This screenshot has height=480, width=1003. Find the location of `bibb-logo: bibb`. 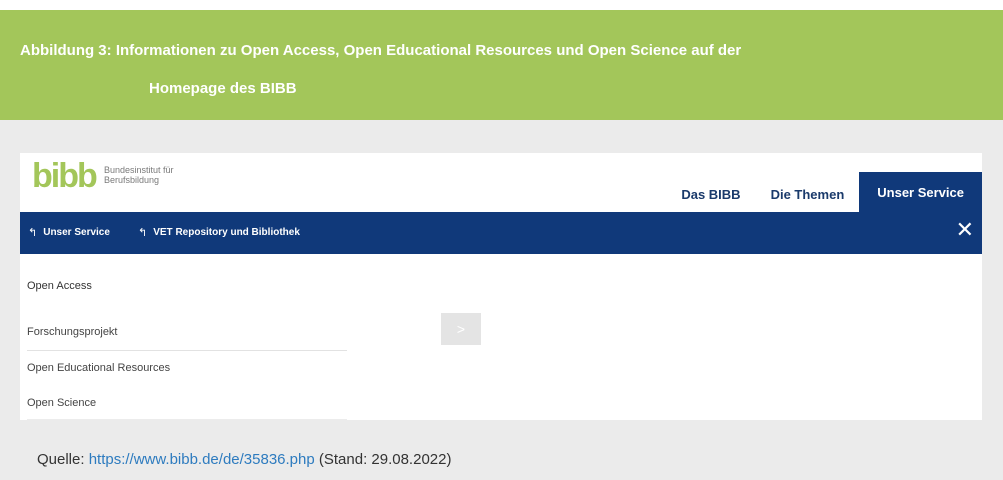

bibb-logo: bibb is located at coordinates (68, 176).